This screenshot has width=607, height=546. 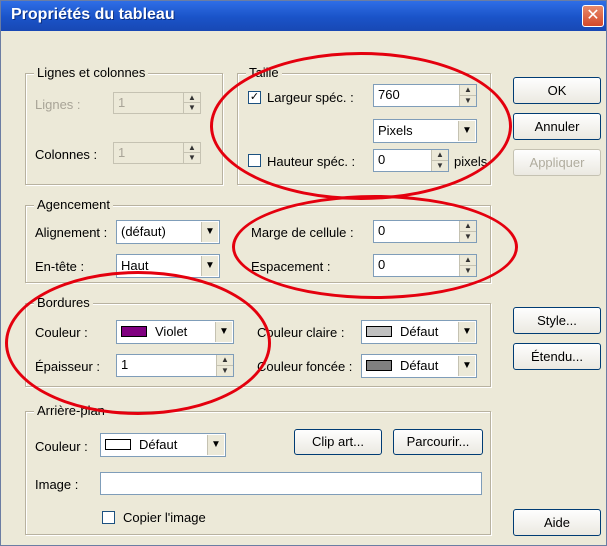 What do you see at coordinates (71, 410) in the screenshot?
I see `background-legend: Arrière-plan` at bounding box center [71, 410].